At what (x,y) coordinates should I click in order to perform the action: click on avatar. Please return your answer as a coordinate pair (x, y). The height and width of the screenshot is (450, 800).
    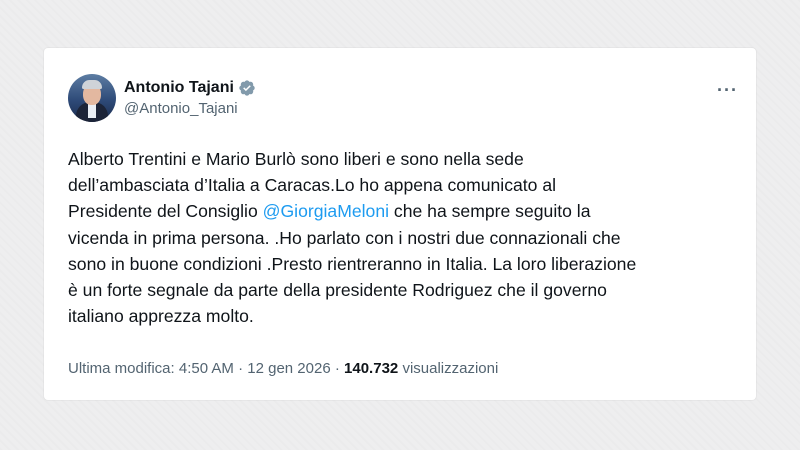
    Looking at the image, I should click on (92, 98).